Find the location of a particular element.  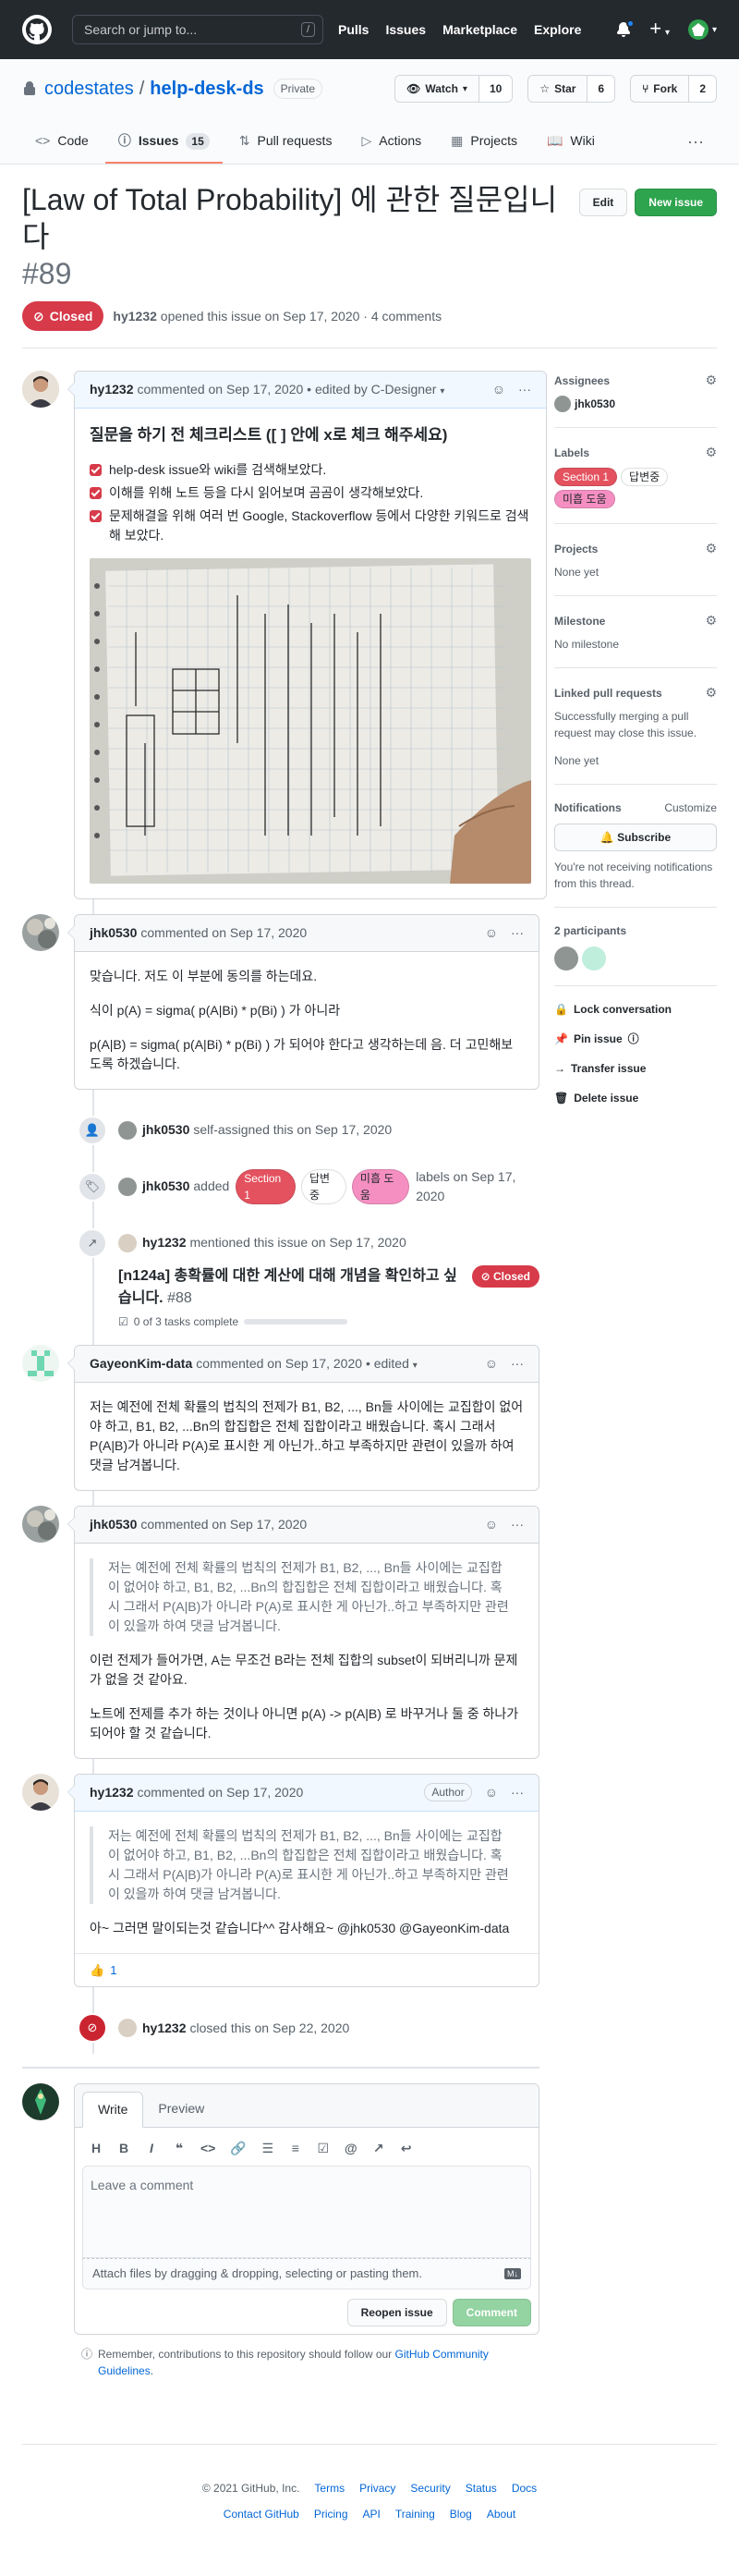

tab-wiki: 📖 Wiki is located at coordinates (571, 144).